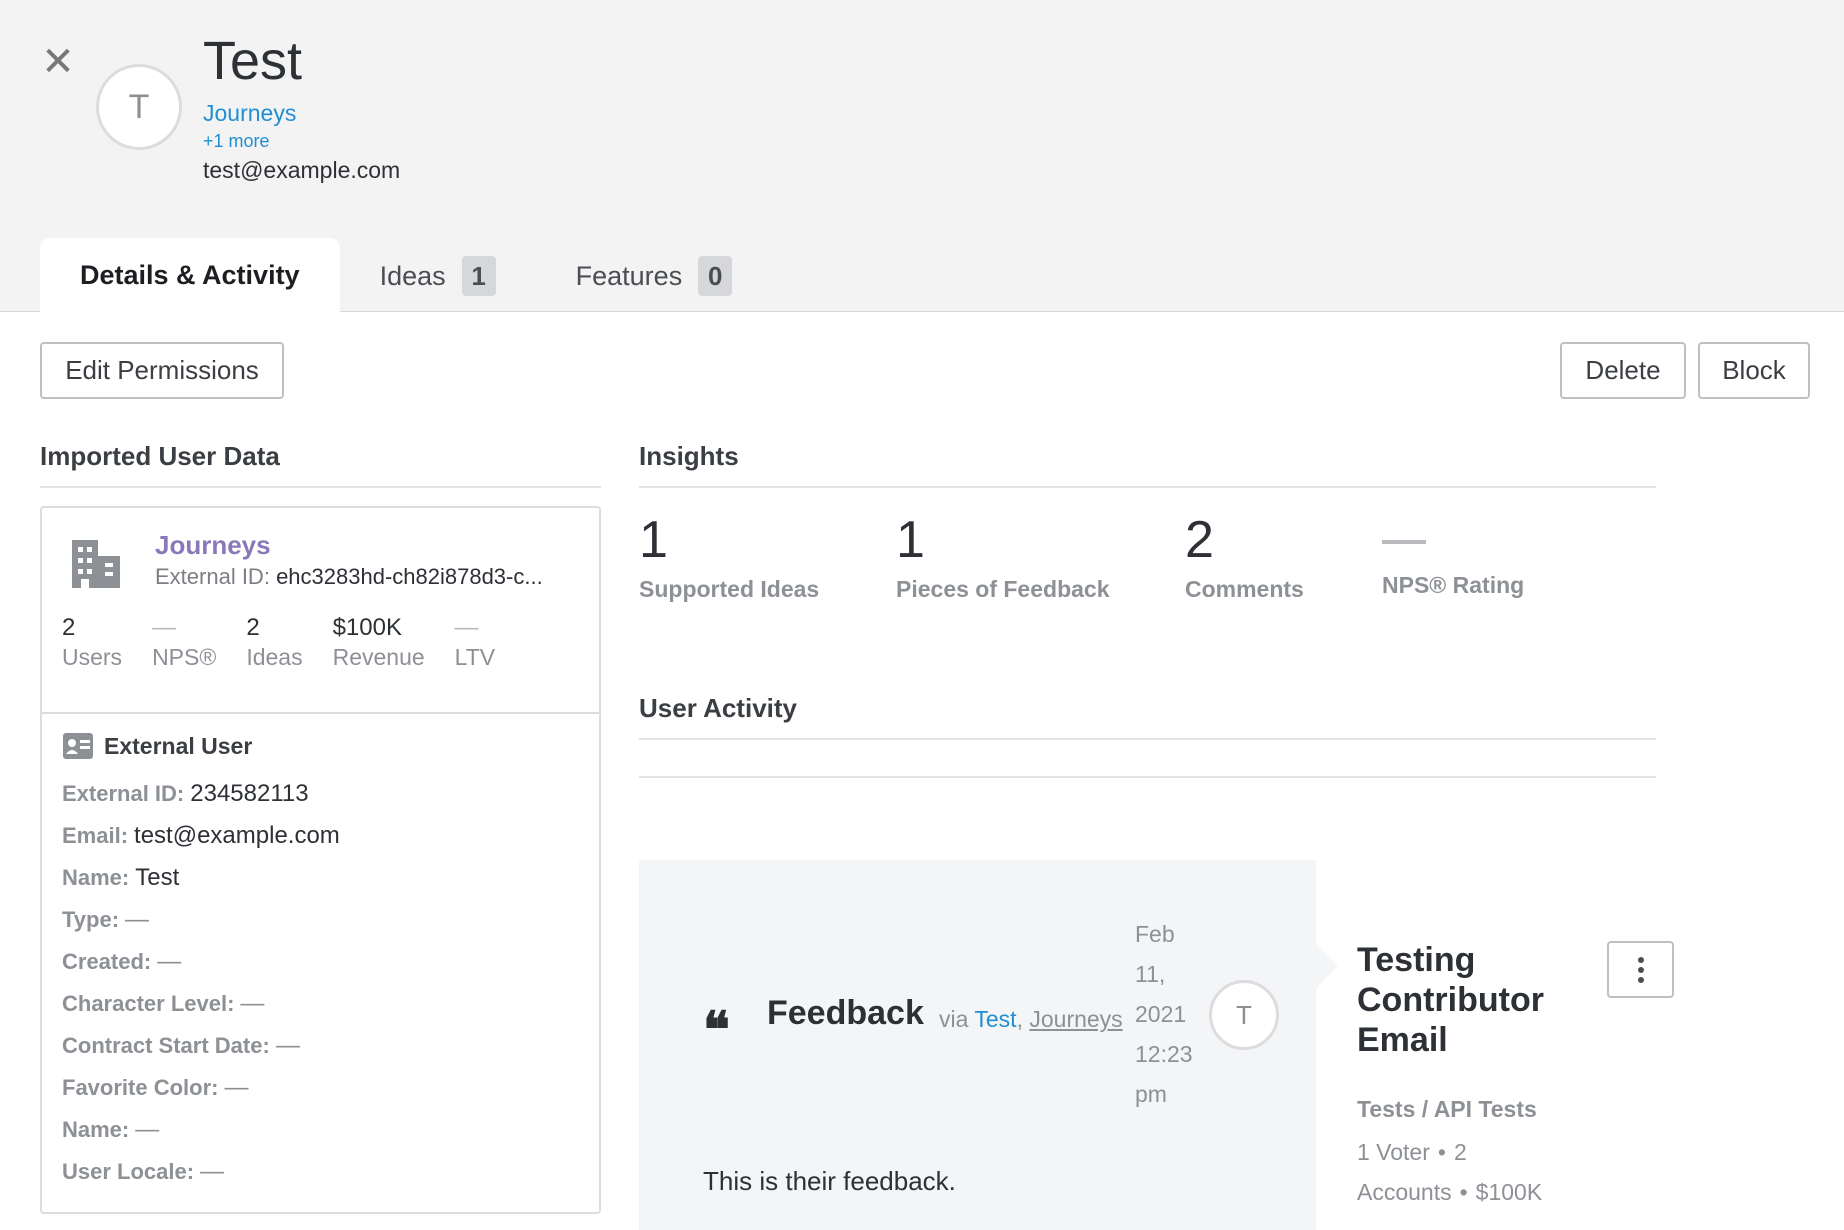 The width and height of the screenshot is (1844, 1230). I want to click on block-button: Block, so click(1754, 370).